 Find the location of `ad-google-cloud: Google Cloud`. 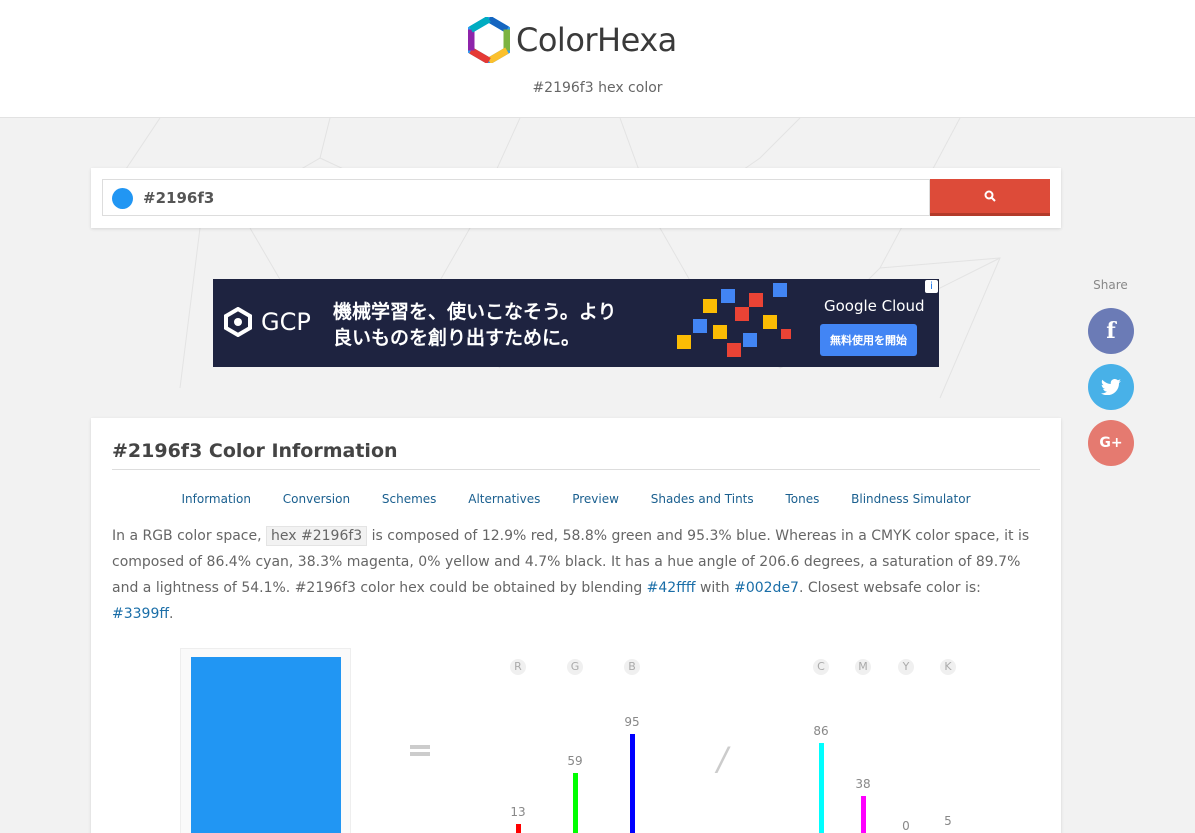

ad-google-cloud: Google Cloud is located at coordinates (874, 306).